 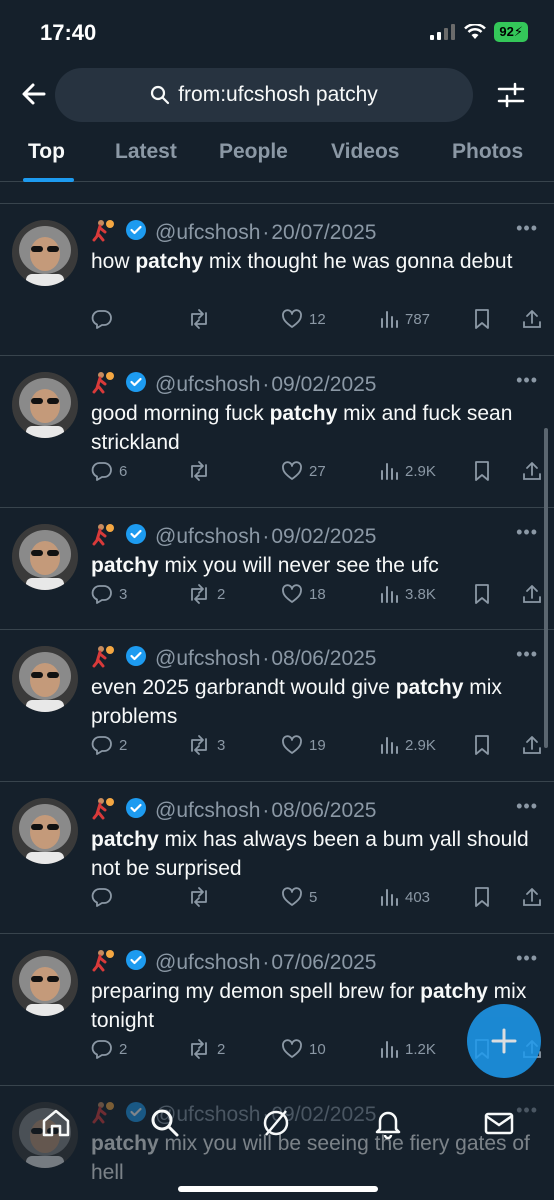 What do you see at coordinates (511, 95) in the screenshot?
I see `sliders-icon` at bounding box center [511, 95].